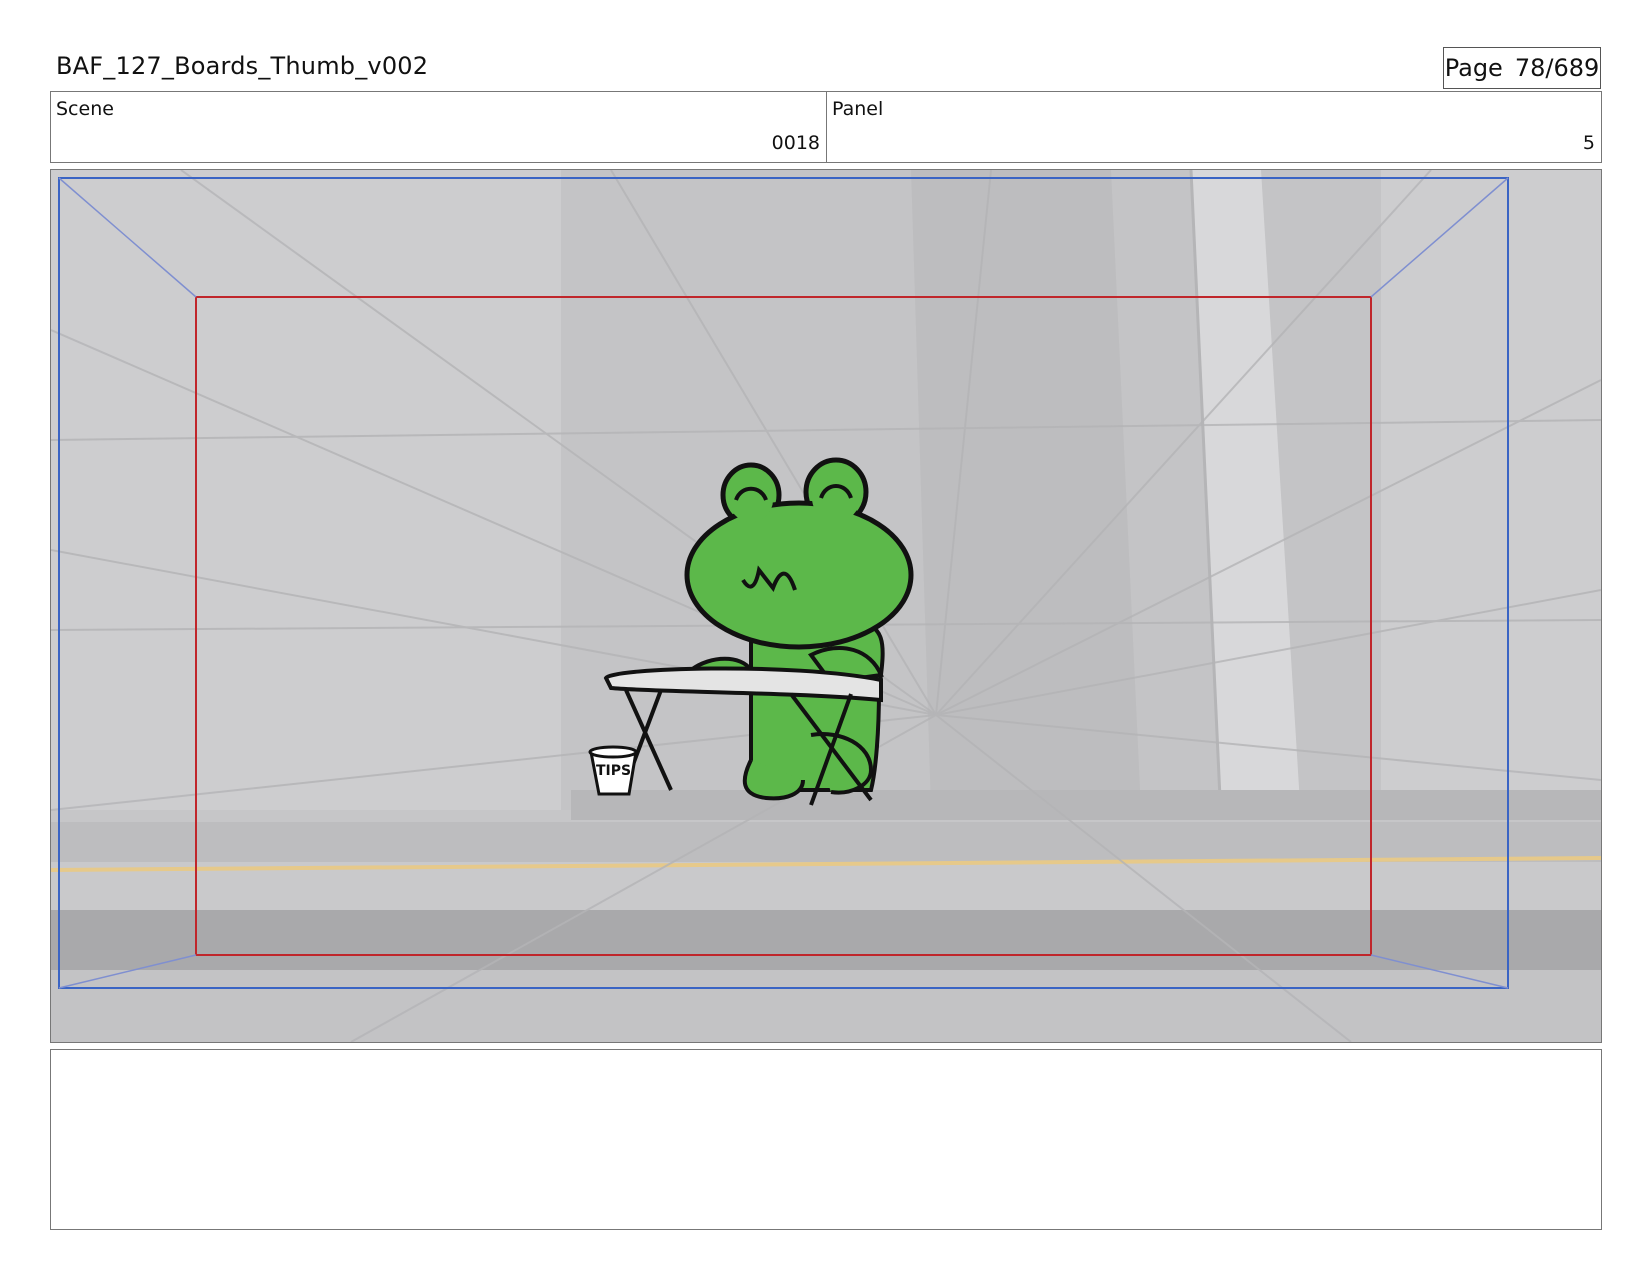 The height and width of the screenshot is (1275, 1650). I want to click on frog-eye-right-fill, so click(836, 498).